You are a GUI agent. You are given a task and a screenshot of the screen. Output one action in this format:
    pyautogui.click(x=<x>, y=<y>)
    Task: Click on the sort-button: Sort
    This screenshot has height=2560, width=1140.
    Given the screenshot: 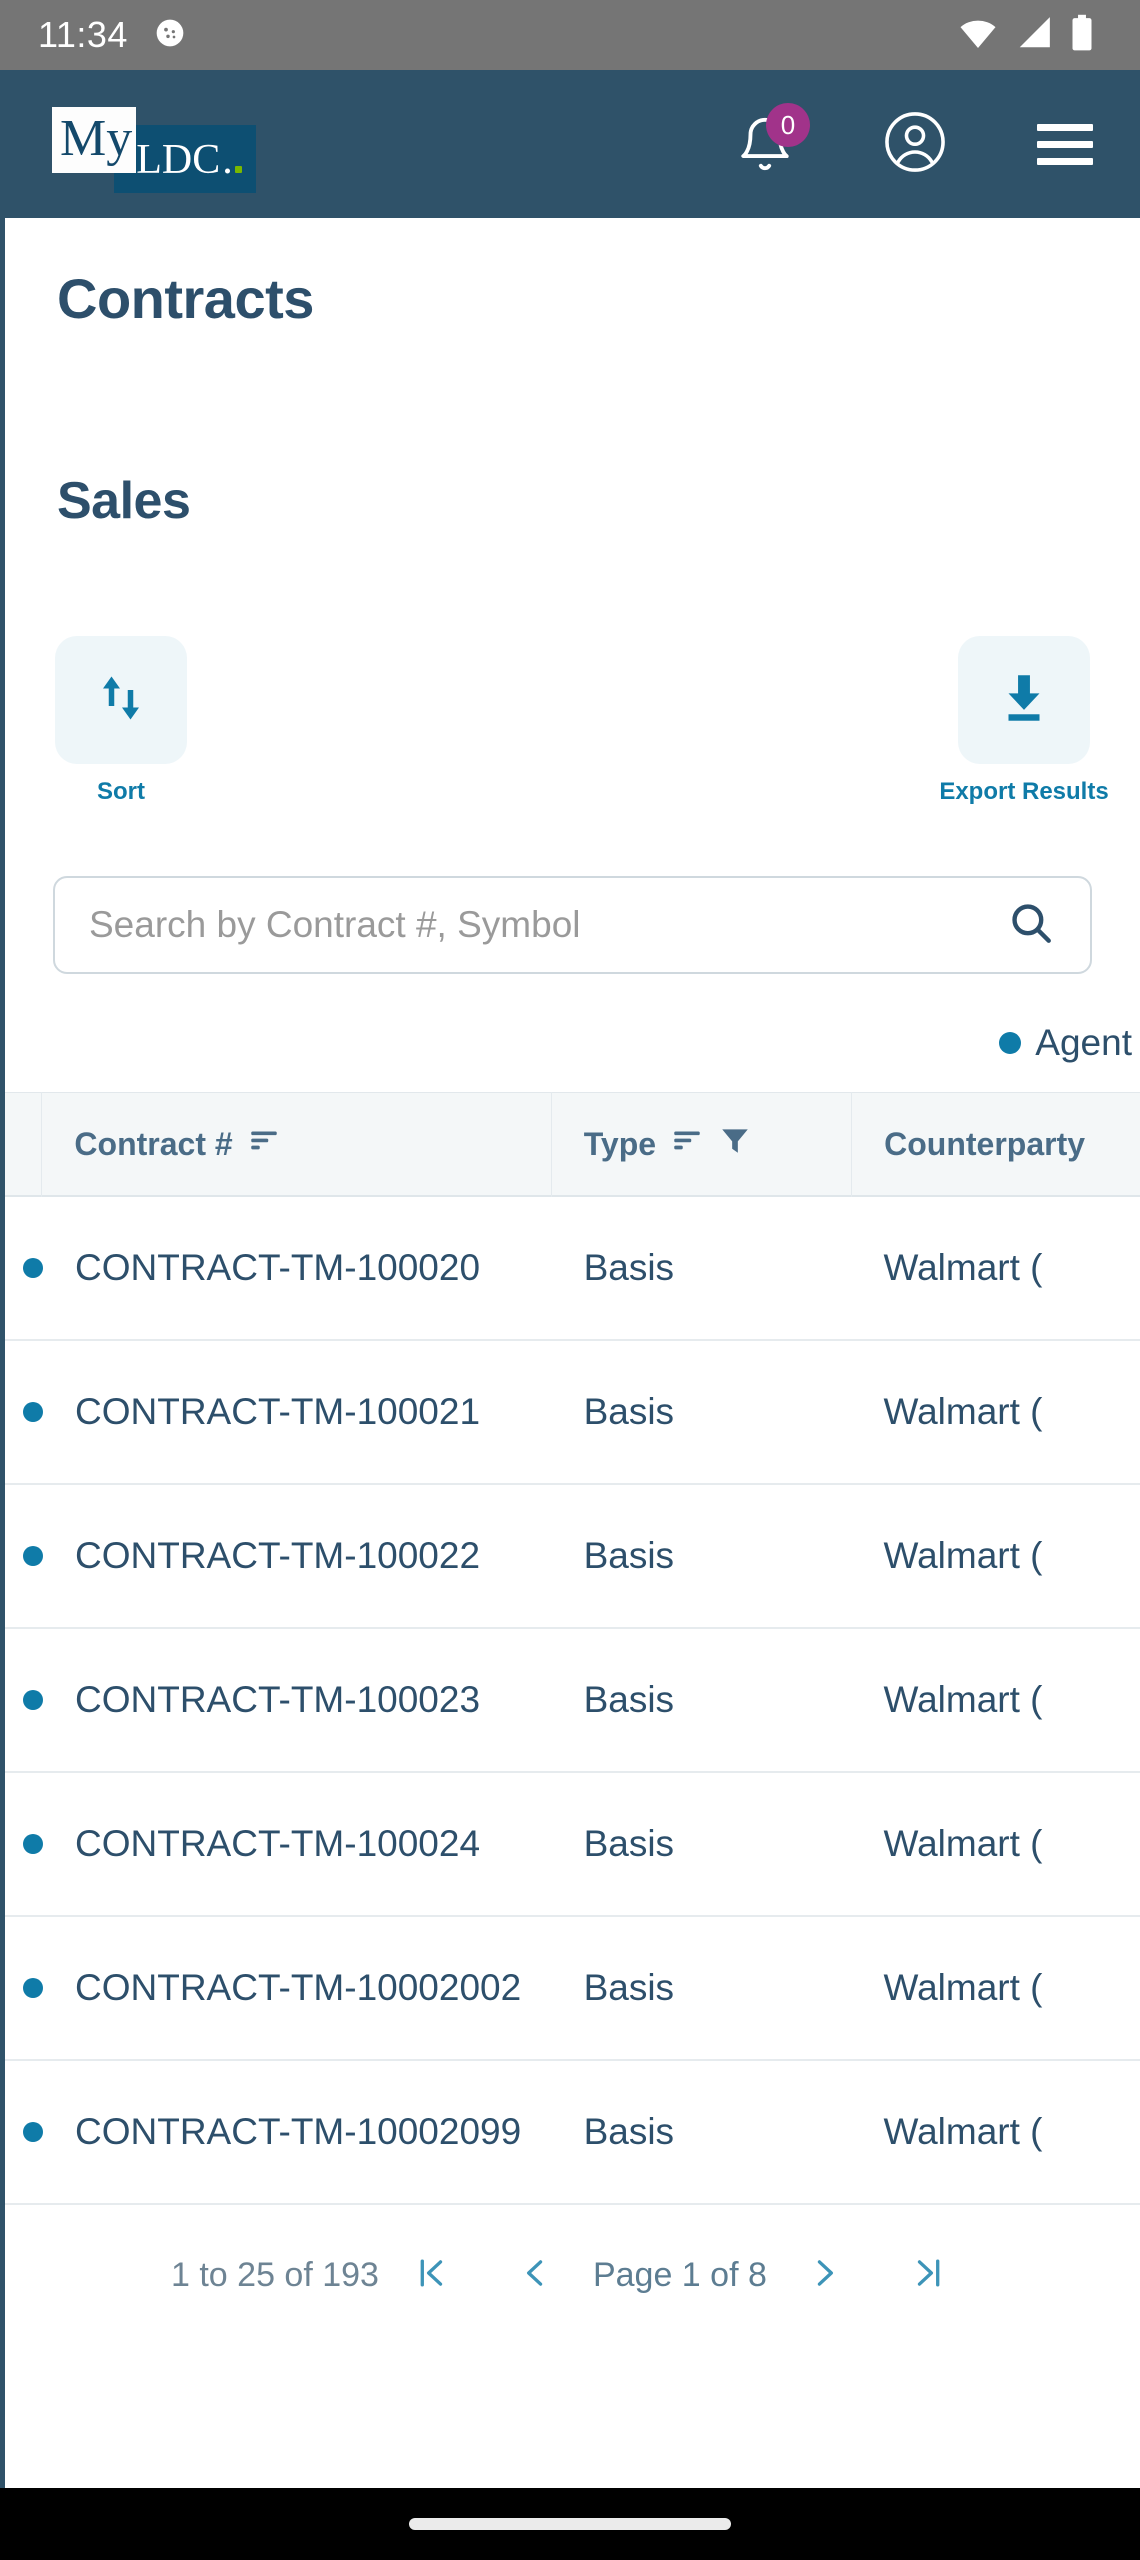 What is the action you would take?
    pyautogui.click(x=121, y=721)
    